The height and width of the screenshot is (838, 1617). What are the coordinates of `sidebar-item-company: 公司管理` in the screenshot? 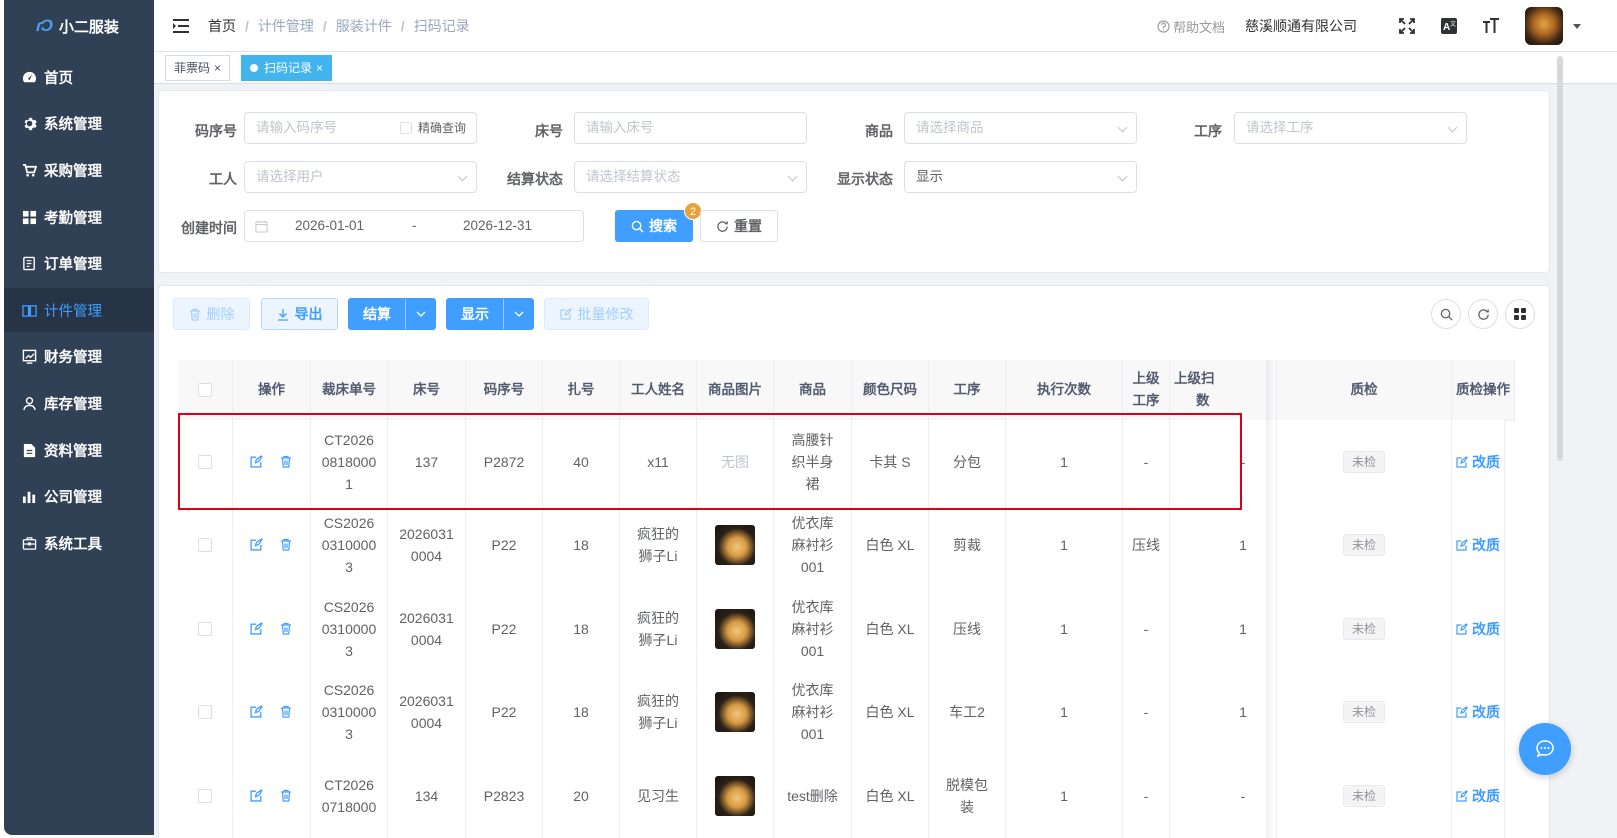 It's located at (79, 496).